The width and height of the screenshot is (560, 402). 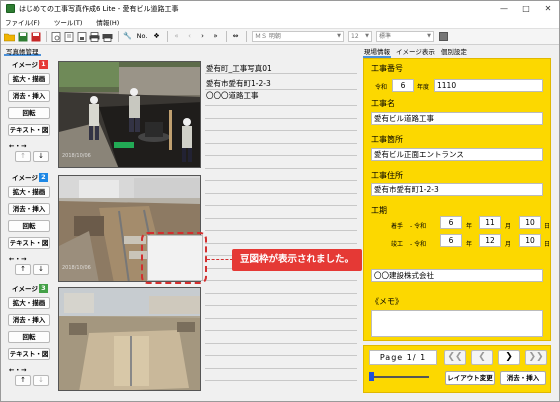 What do you see at coordinates (94, 36) in the screenshot?
I see `print-icon` at bounding box center [94, 36].